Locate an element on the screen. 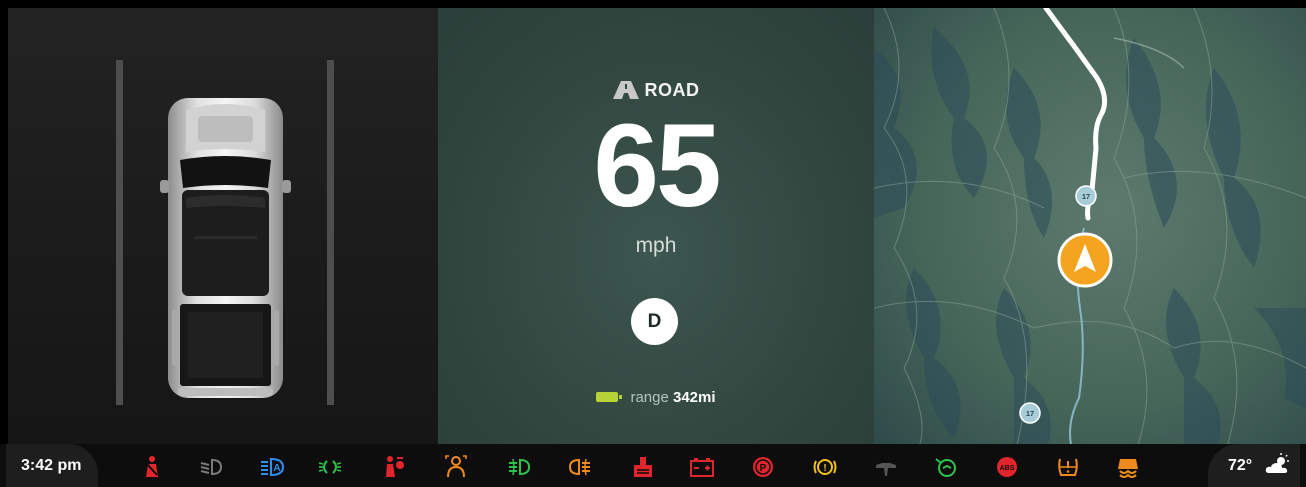 The image size is (1306, 487). outside-temperature: 72° is located at coordinates (1240, 465).